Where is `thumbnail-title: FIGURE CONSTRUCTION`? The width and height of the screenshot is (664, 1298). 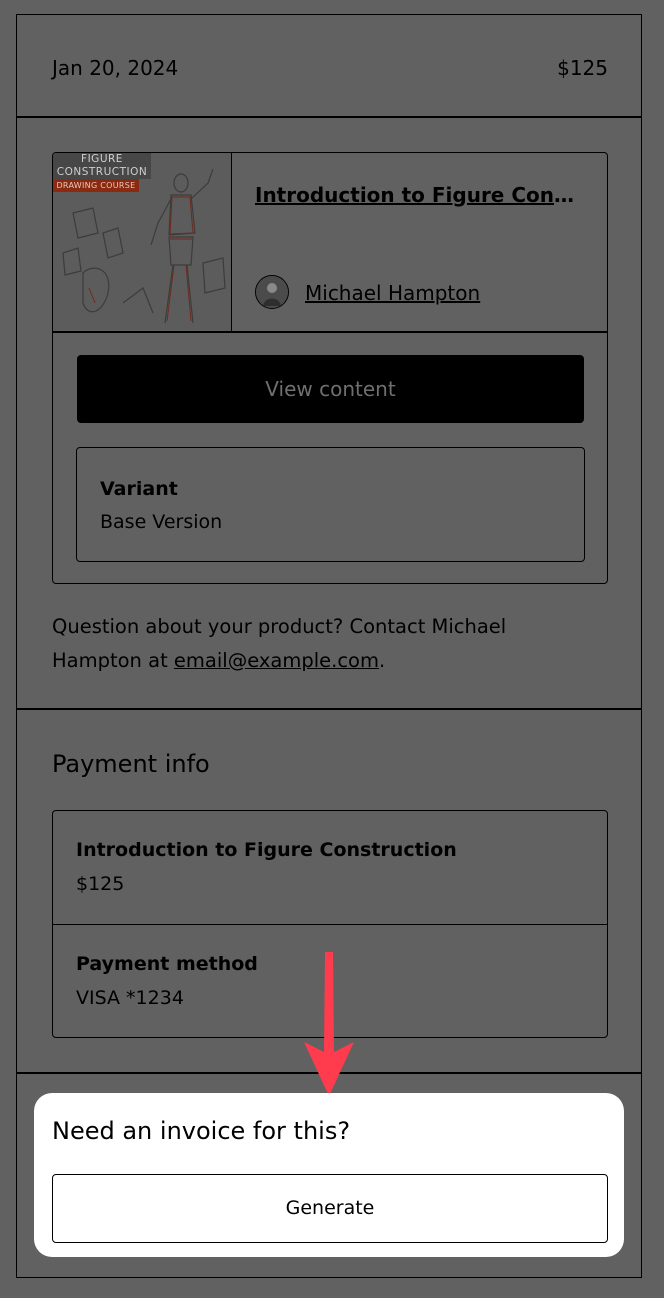 thumbnail-title: FIGURE CONSTRUCTION is located at coordinates (102, 166).